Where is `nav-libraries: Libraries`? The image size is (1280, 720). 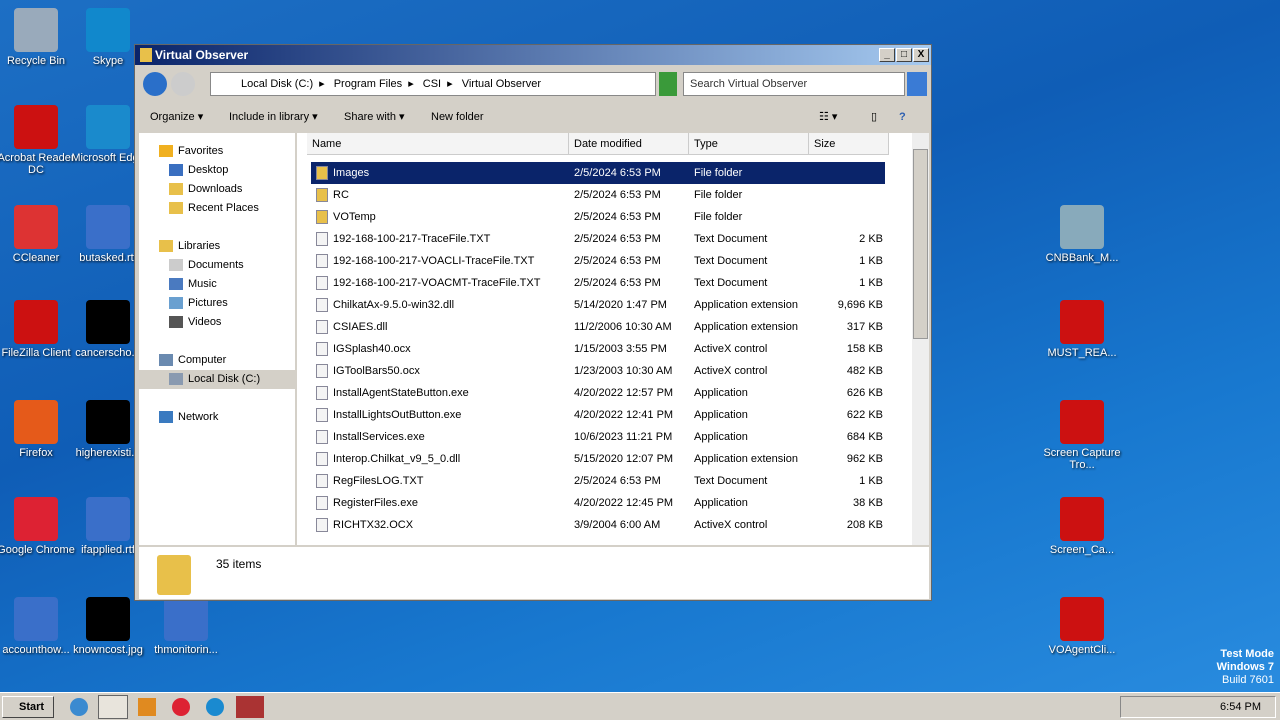 nav-libraries: Libraries is located at coordinates (189, 246).